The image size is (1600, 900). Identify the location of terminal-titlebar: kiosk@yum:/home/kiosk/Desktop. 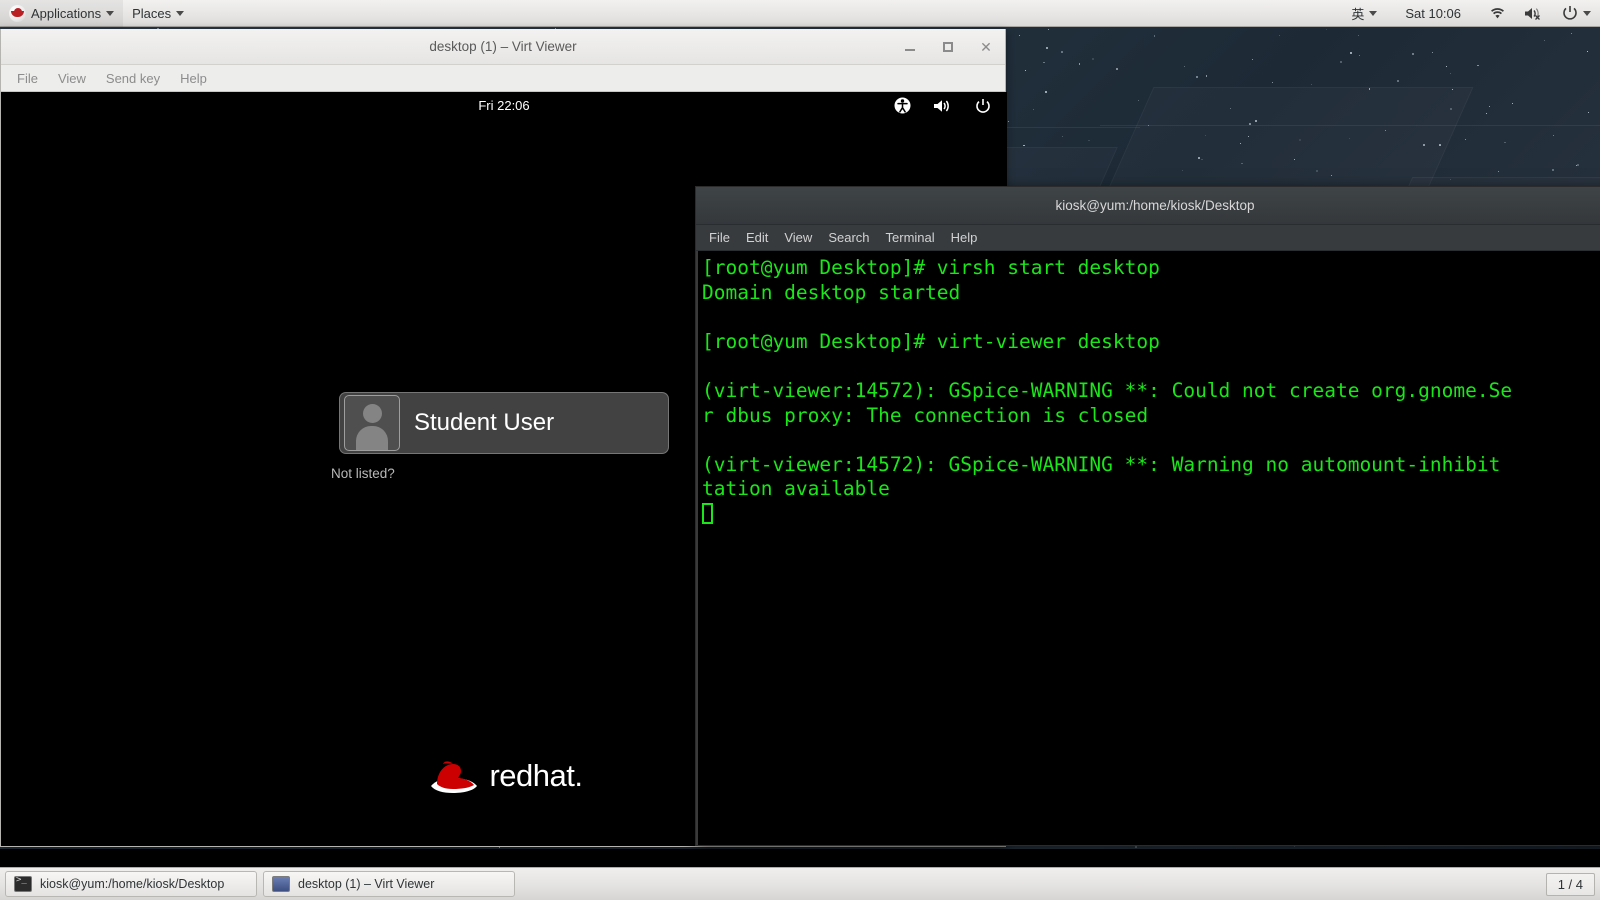
(1148, 206).